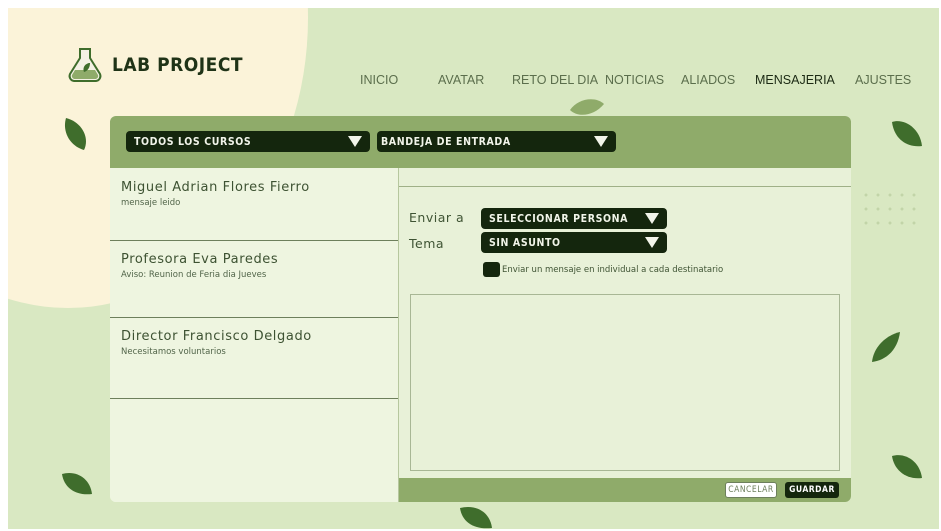 This screenshot has height=531, width=941. What do you see at coordinates (151, 203) in the screenshot?
I see `message-preview: mensaje leido` at bounding box center [151, 203].